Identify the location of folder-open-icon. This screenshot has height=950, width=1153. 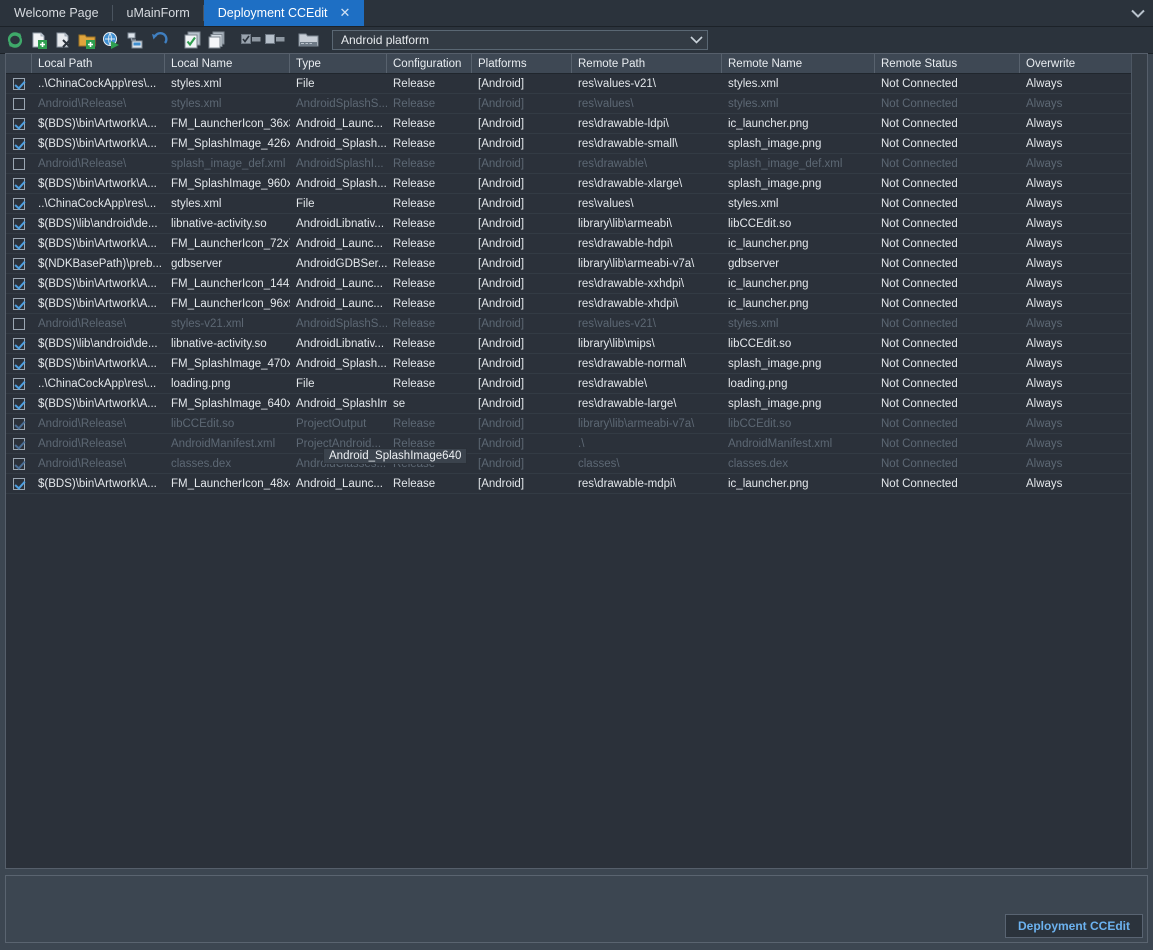
(309, 40).